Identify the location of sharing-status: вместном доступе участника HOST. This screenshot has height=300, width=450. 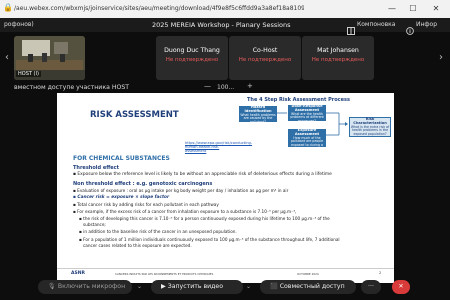
(72, 87).